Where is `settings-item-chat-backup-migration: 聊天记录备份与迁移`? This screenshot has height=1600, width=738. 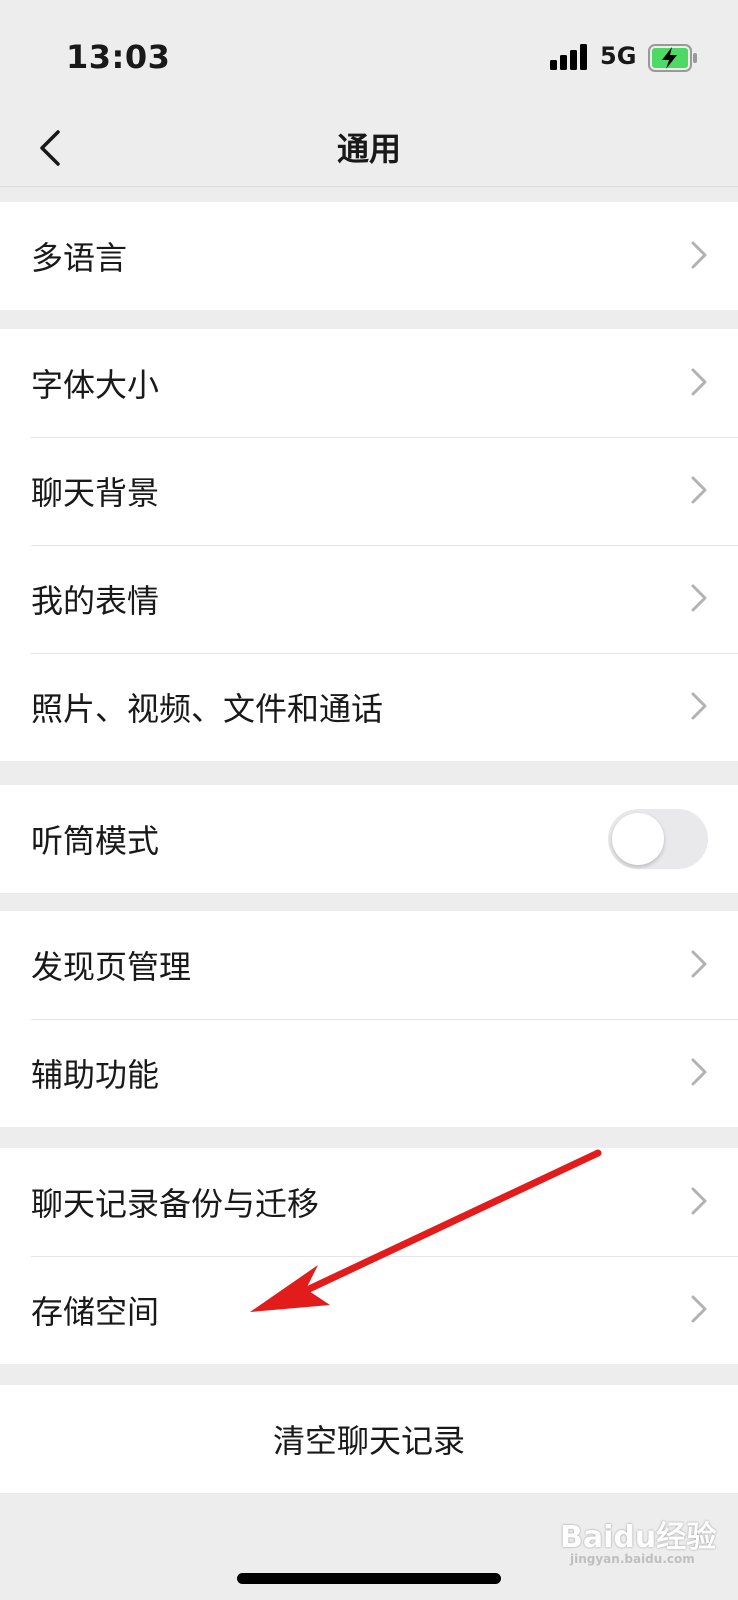 settings-item-chat-backup-migration: 聊天记录备份与迁移 is located at coordinates (369, 1202).